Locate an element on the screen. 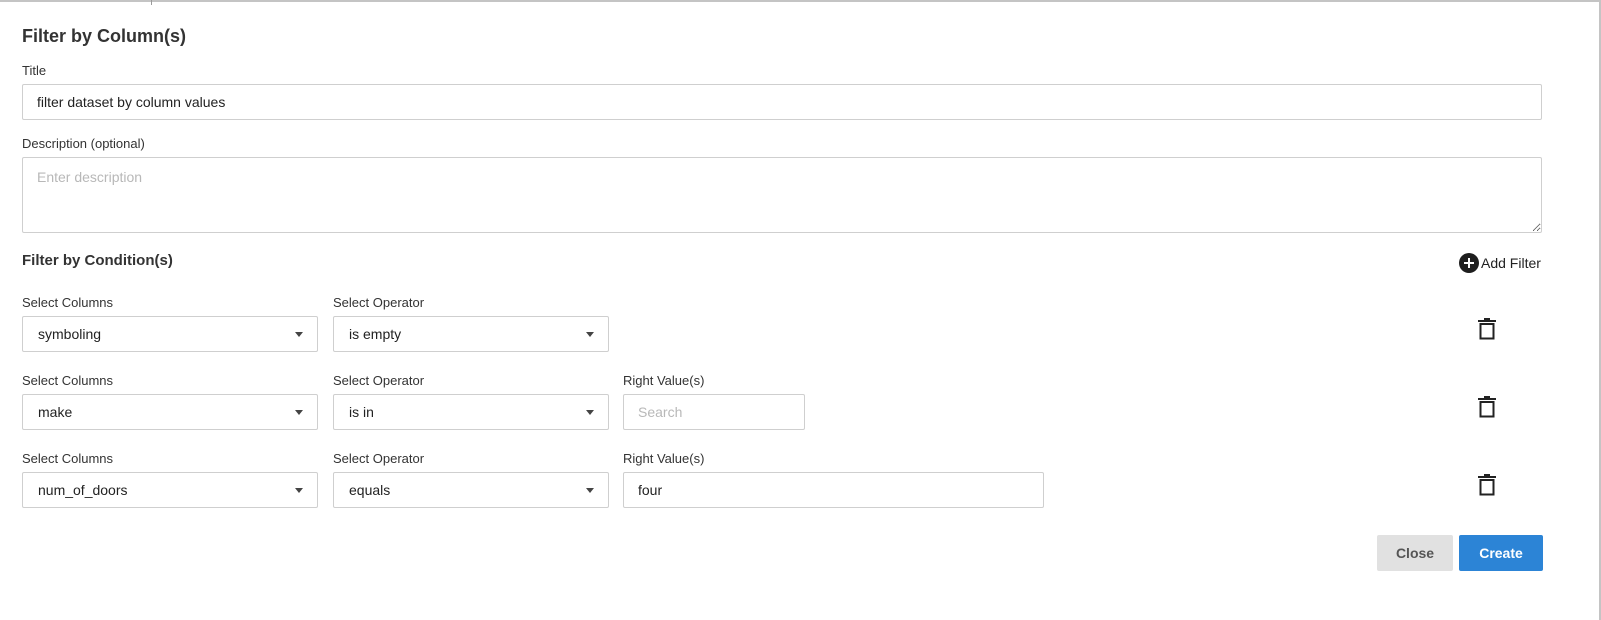  dialog-title: Filter by Column(s) is located at coordinates (104, 36).